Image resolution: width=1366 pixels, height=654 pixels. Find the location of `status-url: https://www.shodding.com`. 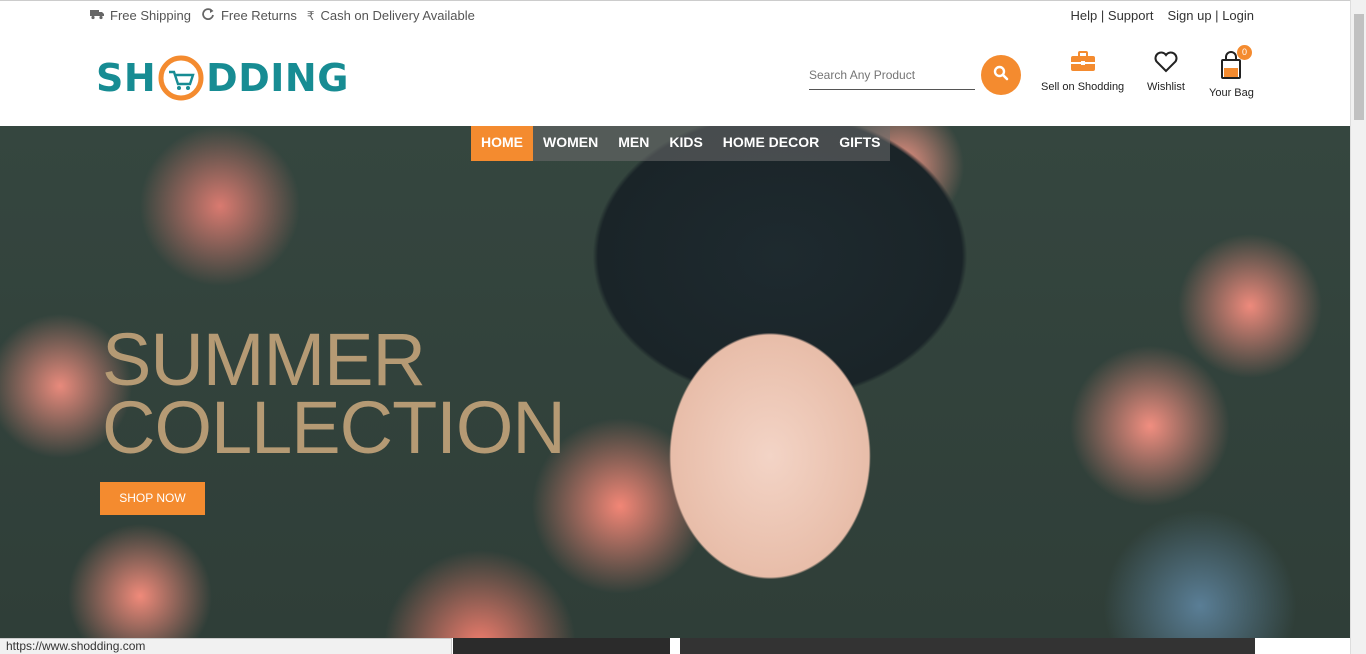

status-url: https://www.shodding.com is located at coordinates (226, 646).